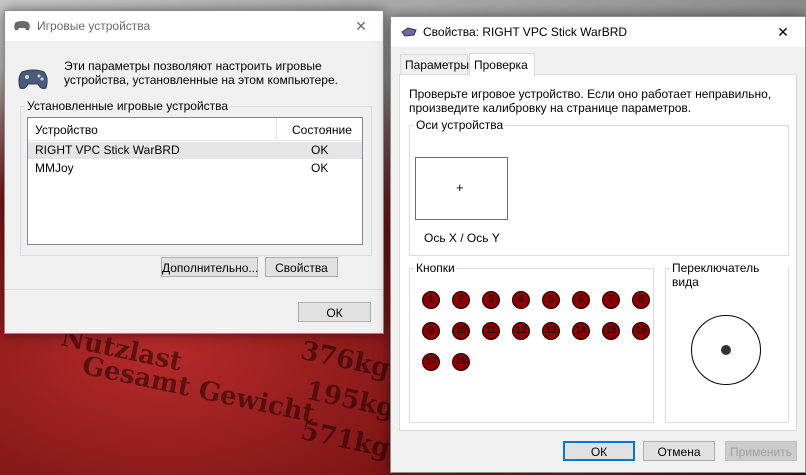 This screenshot has width=806, height=475. What do you see at coordinates (531, 342) in the screenshot?
I see `buttons-group: Кнопки 1 2 3 4 5 6 7 8 9 10 11 12 13 14 15 16 17 18` at bounding box center [531, 342].